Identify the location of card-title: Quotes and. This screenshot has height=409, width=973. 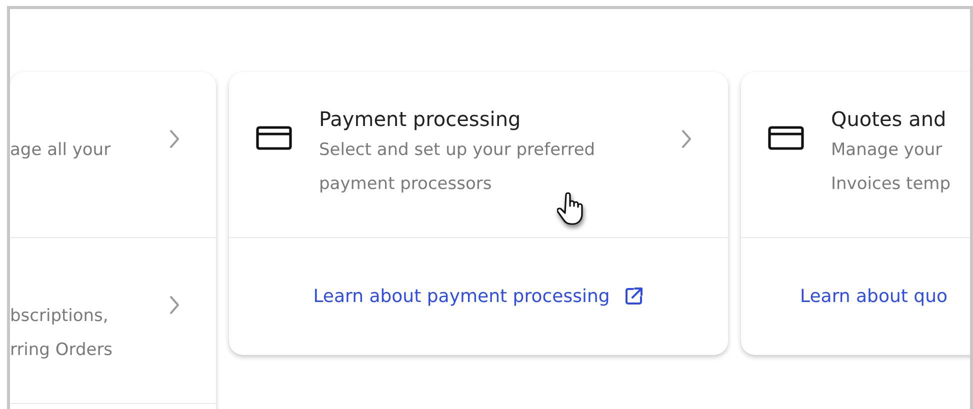
(889, 119).